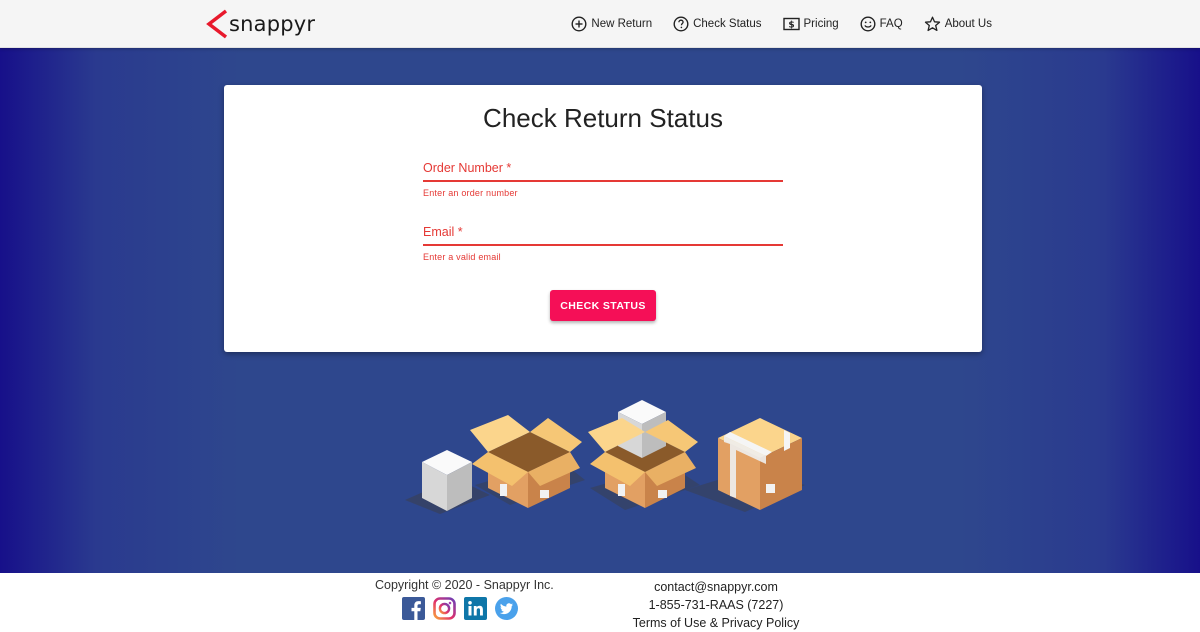 Image resolution: width=1200 pixels, height=632 pixels. I want to click on contact-phone: 1-855-731-RAAS (7227), so click(716, 605).